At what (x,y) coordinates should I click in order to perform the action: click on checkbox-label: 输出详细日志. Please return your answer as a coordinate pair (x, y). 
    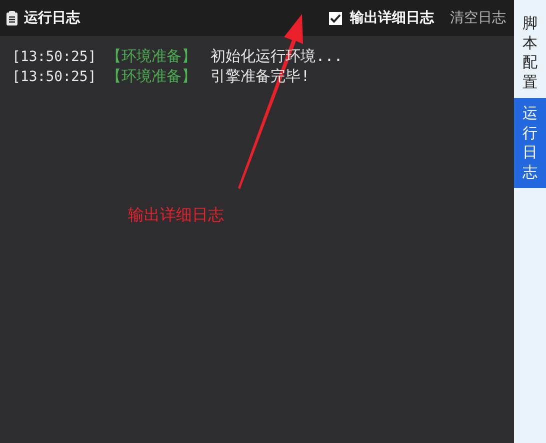
    Looking at the image, I should click on (392, 18).